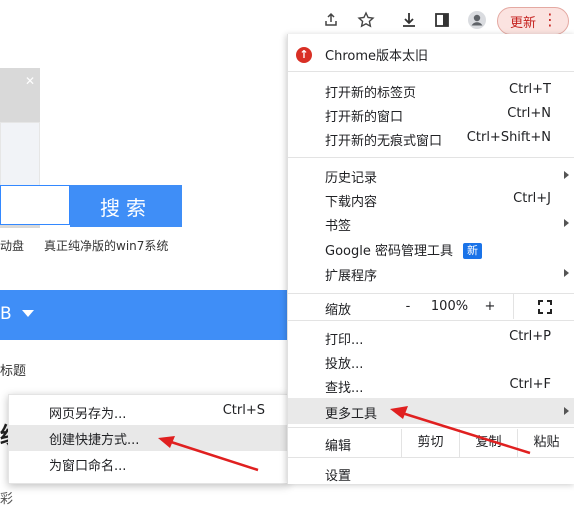 The height and width of the screenshot is (507, 574). What do you see at coordinates (7, 499) in the screenshot?
I see `page-text: 彩` at bounding box center [7, 499].